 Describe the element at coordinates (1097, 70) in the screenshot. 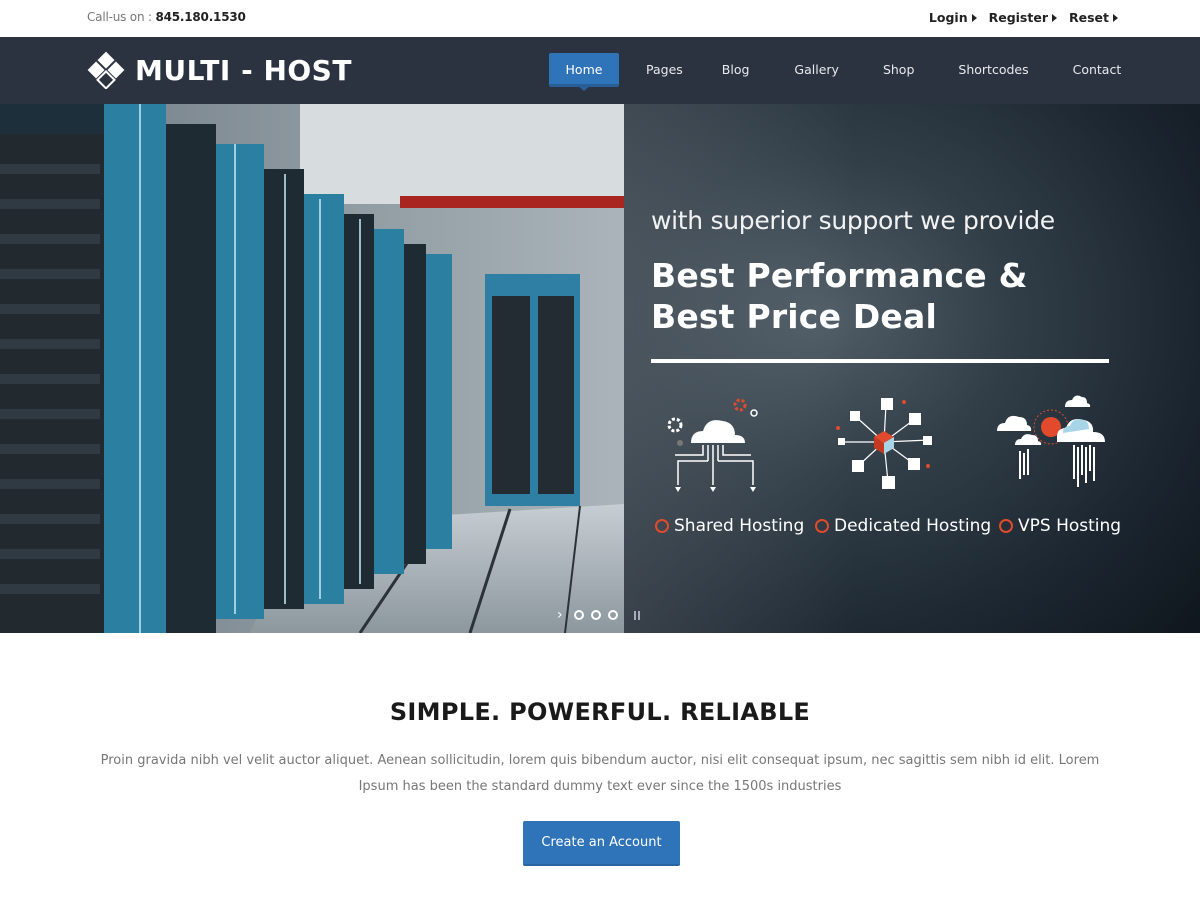

I see `nav-item-contact: Contact` at that location.